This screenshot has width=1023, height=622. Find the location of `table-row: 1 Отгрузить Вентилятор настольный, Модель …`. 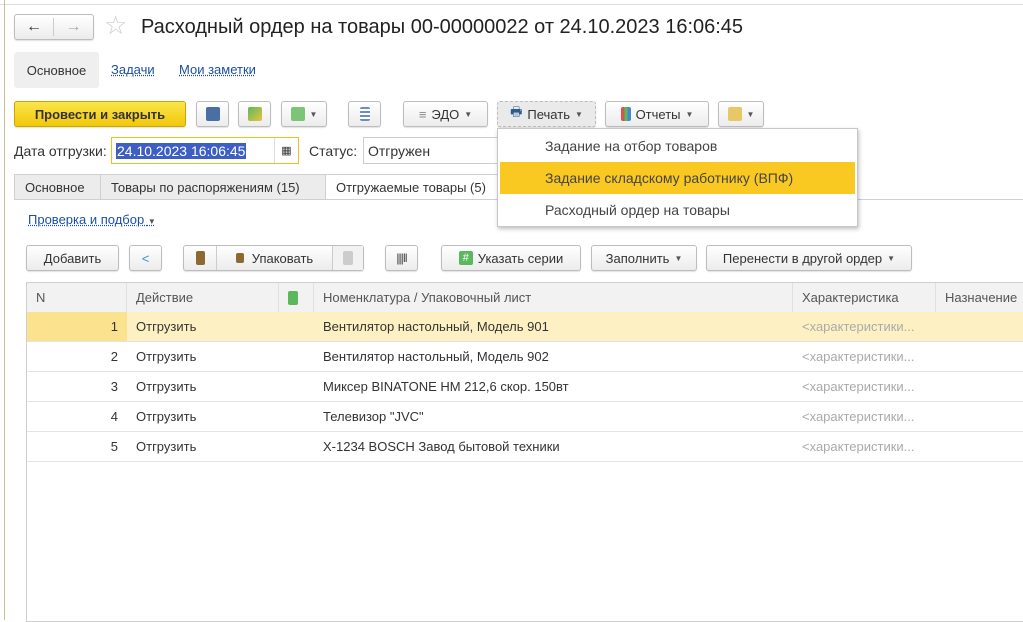

table-row: 1 Отгрузить Вентилятор настольный, Модель … is located at coordinates (525, 327).